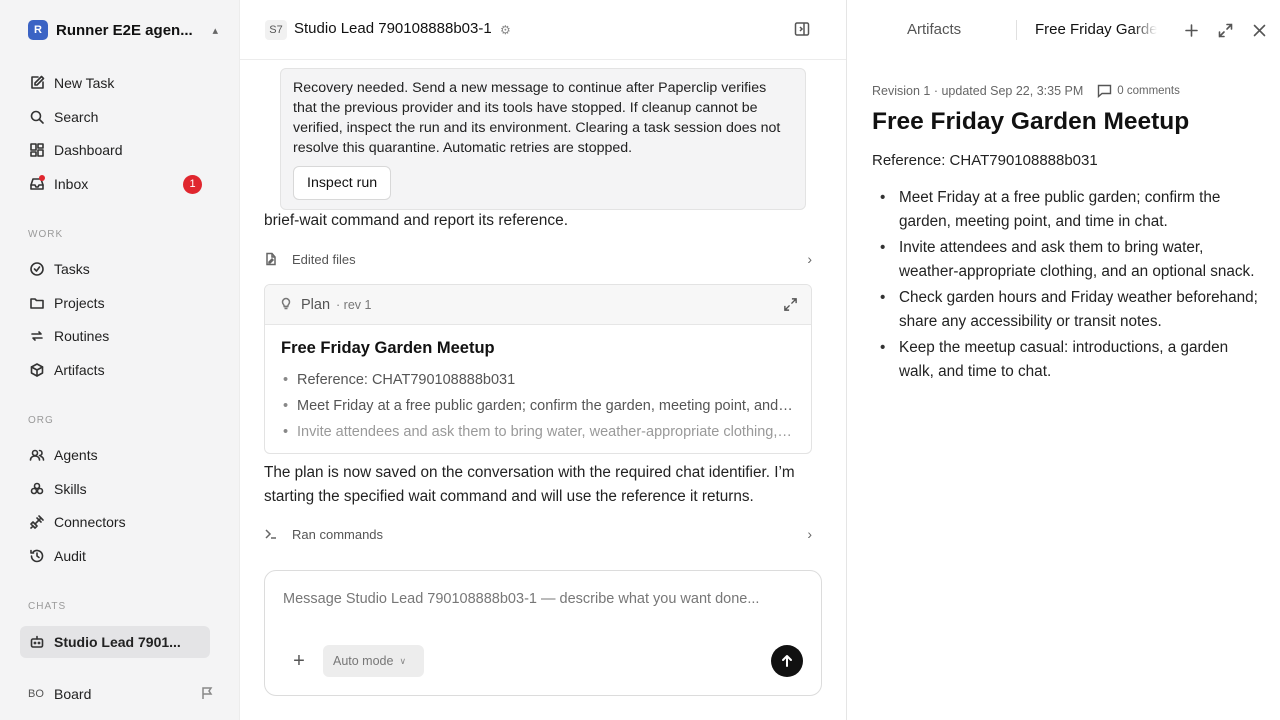 The image size is (1280, 720). I want to click on ran-commands-row: Ran commands ›, so click(538, 534).